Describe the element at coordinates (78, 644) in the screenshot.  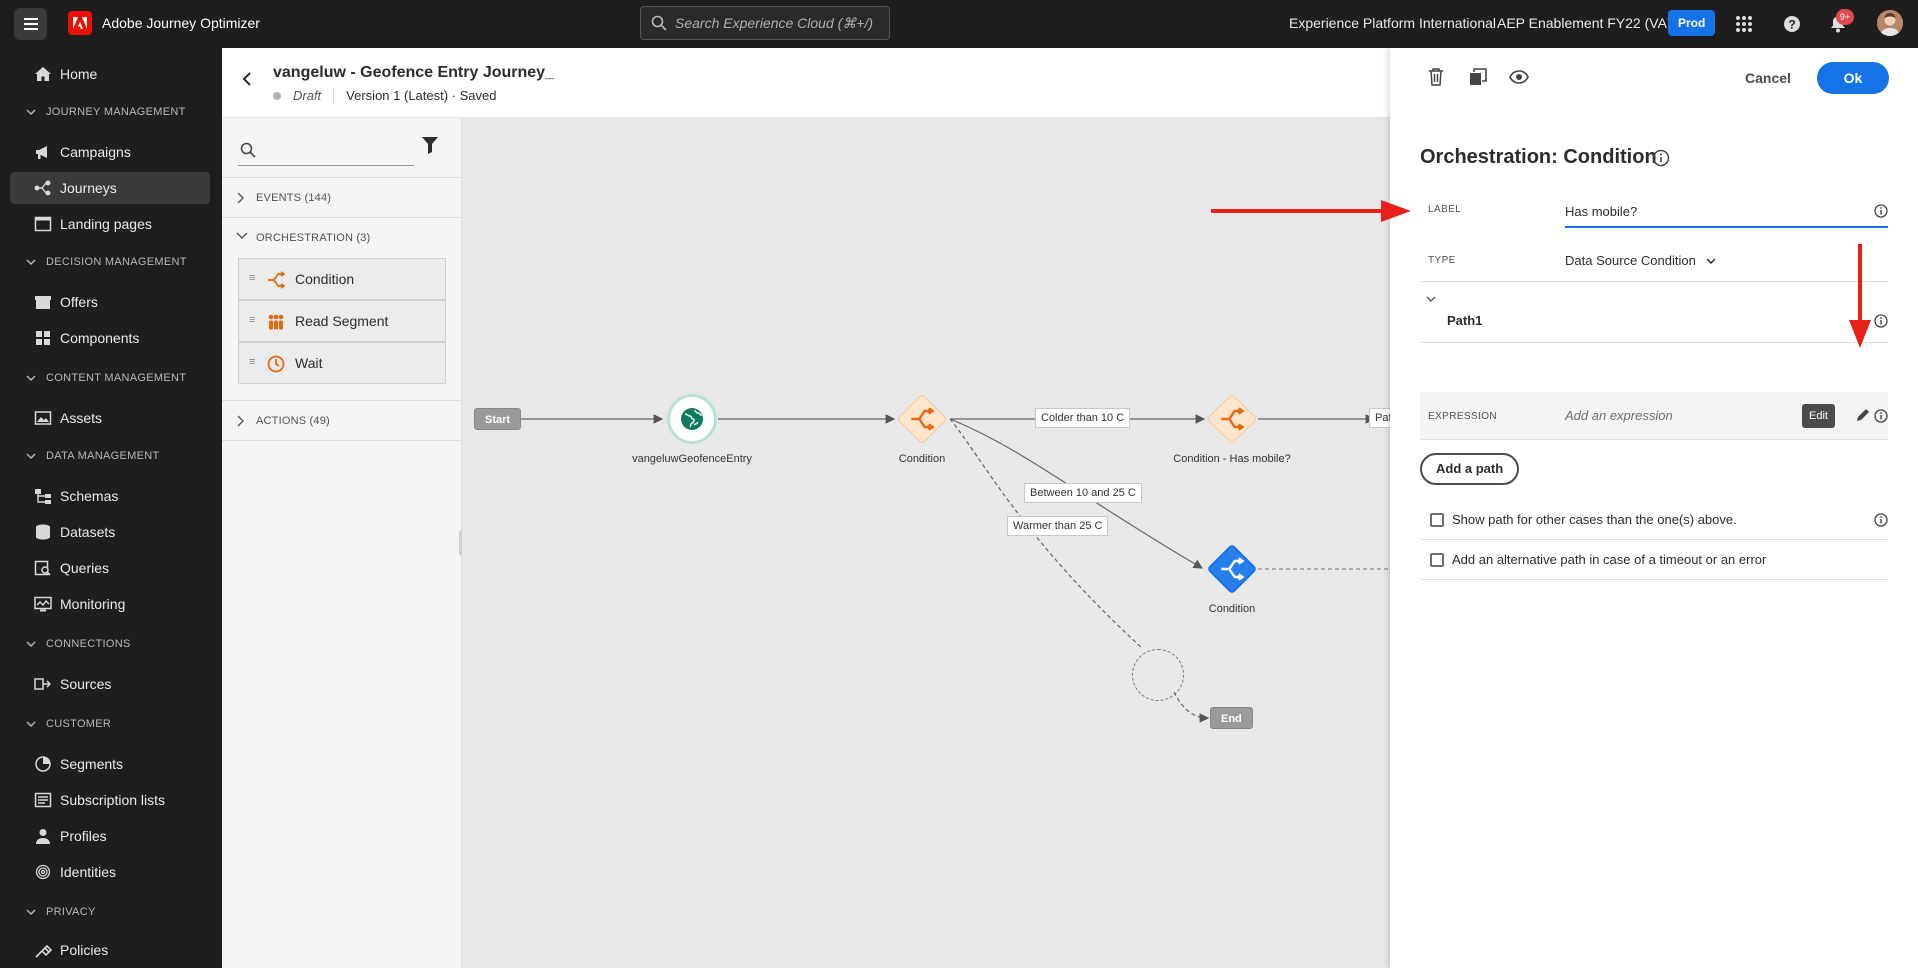
I see `nav-section-connections: CONNECTIONS` at that location.